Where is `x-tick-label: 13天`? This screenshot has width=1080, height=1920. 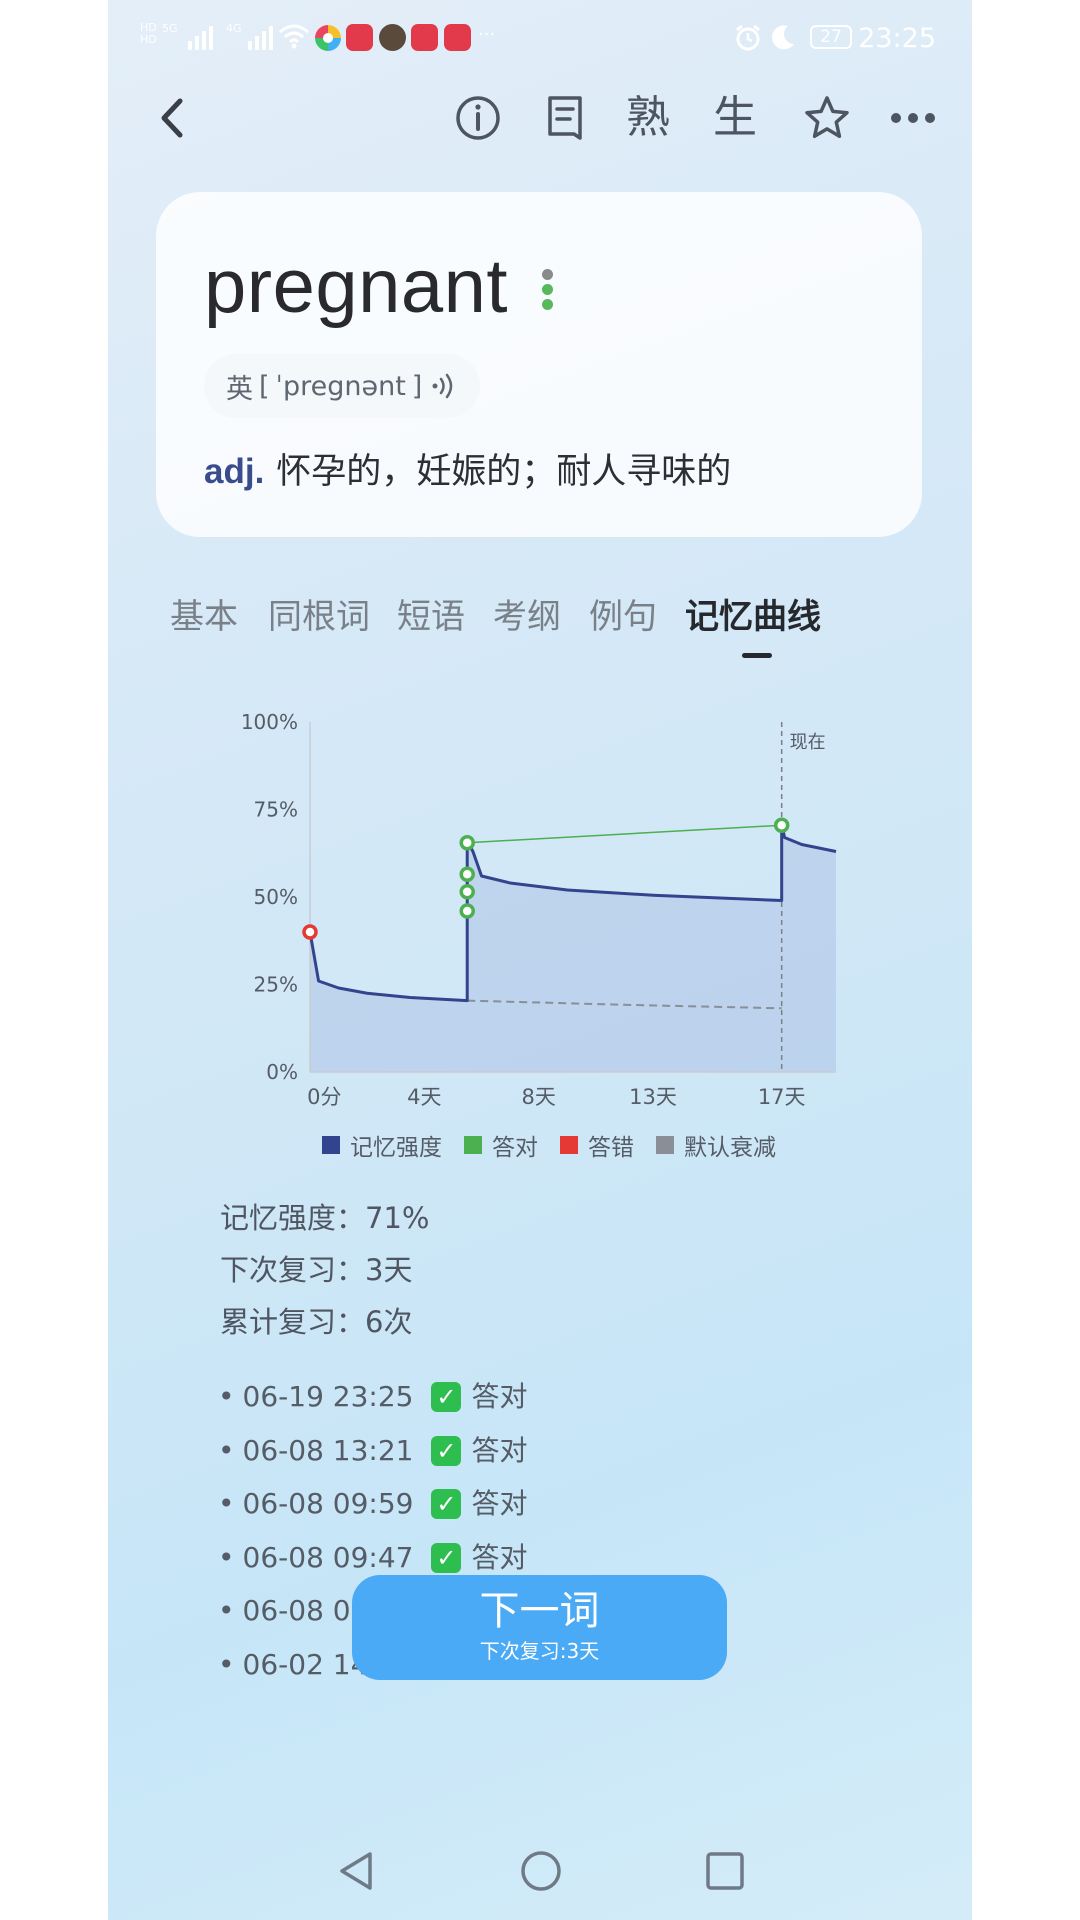 x-tick-label: 13天 is located at coordinates (653, 1097).